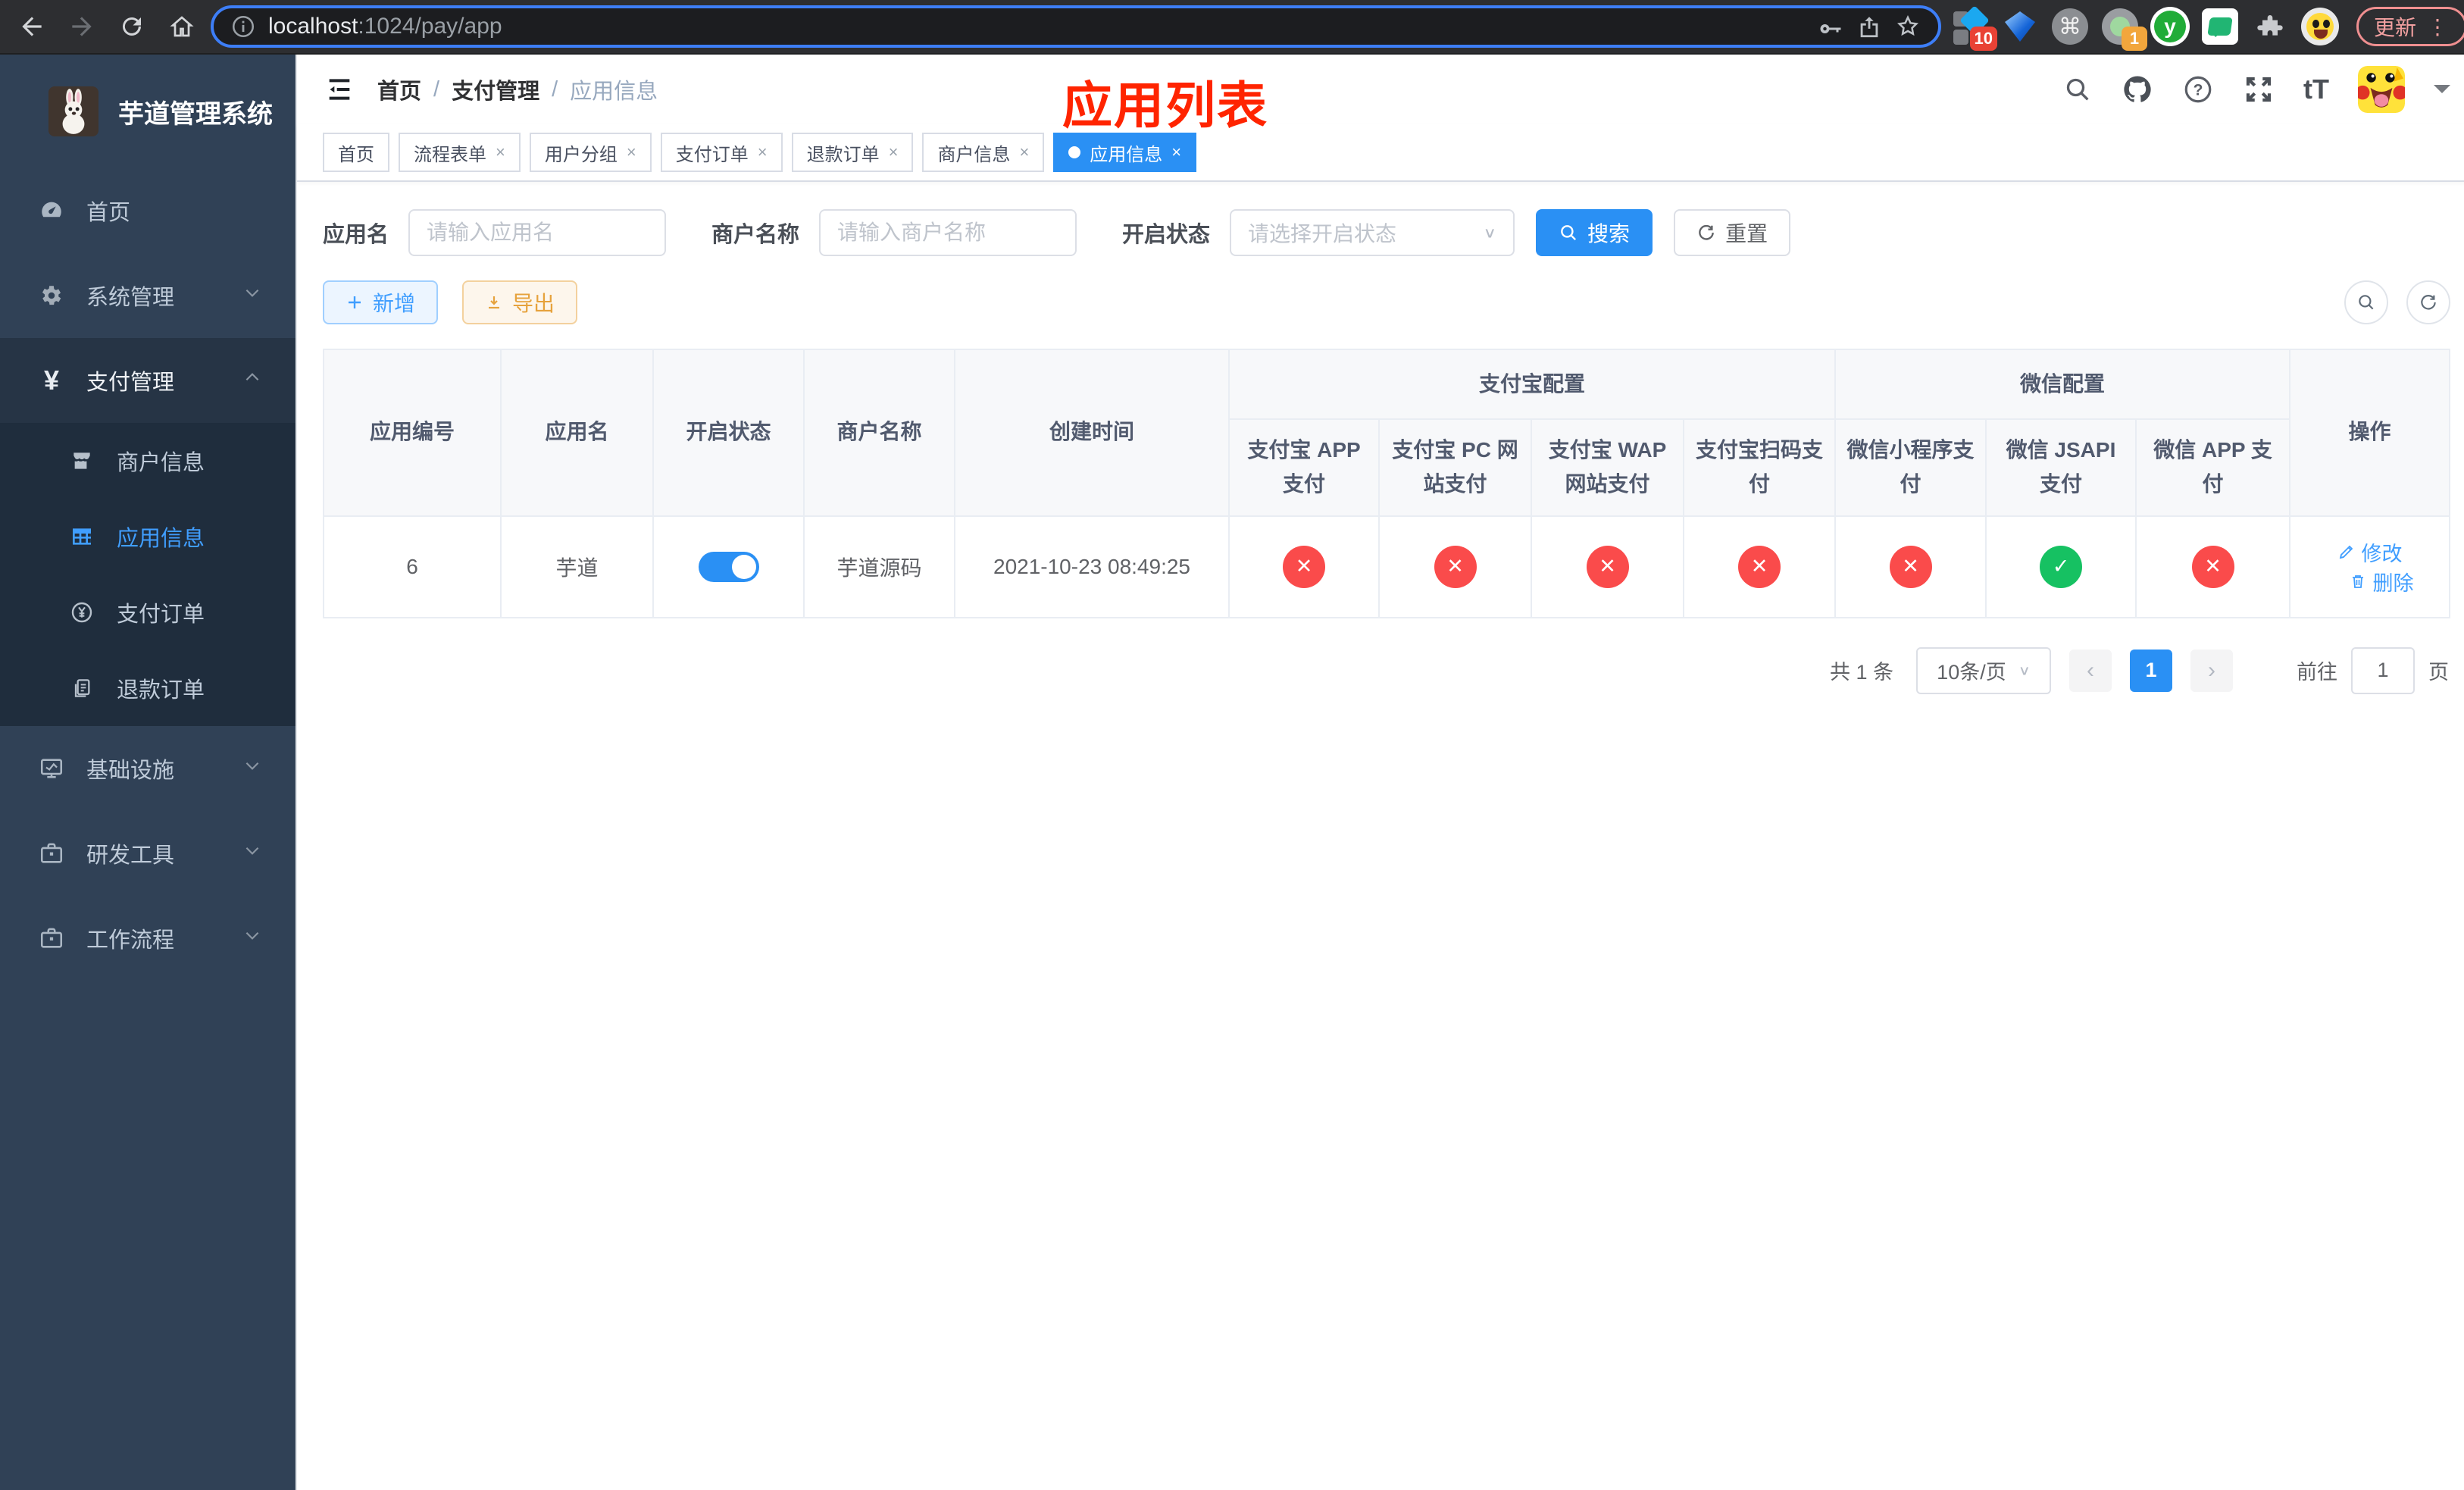 This screenshot has width=2464, height=1490. Describe the element at coordinates (1759, 567) in the screenshot. I see `cell-alipay-qr: ✕` at that location.